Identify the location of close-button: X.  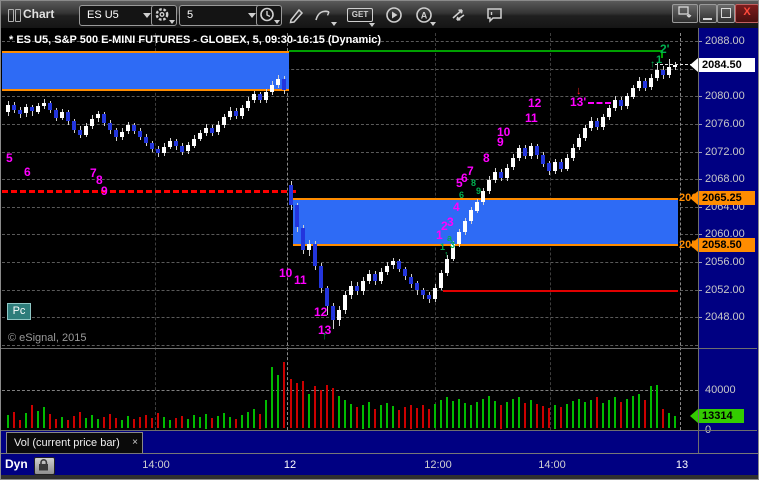
(747, 13).